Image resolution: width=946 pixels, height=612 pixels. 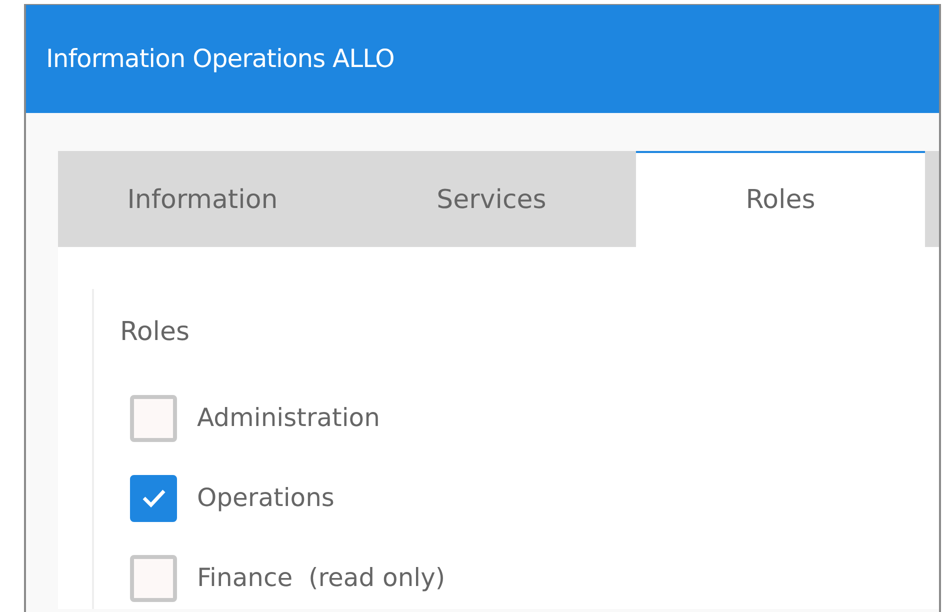 What do you see at coordinates (220, 59) in the screenshot?
I see `window-title: Information Operations ALLO` at bounding box center [220, 59].